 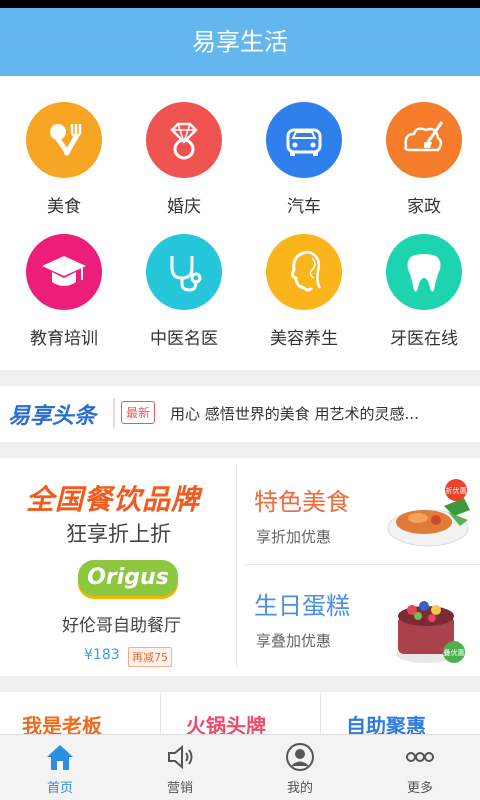 I want to click on category-label: 美容养生, so click(x=304, y=339).